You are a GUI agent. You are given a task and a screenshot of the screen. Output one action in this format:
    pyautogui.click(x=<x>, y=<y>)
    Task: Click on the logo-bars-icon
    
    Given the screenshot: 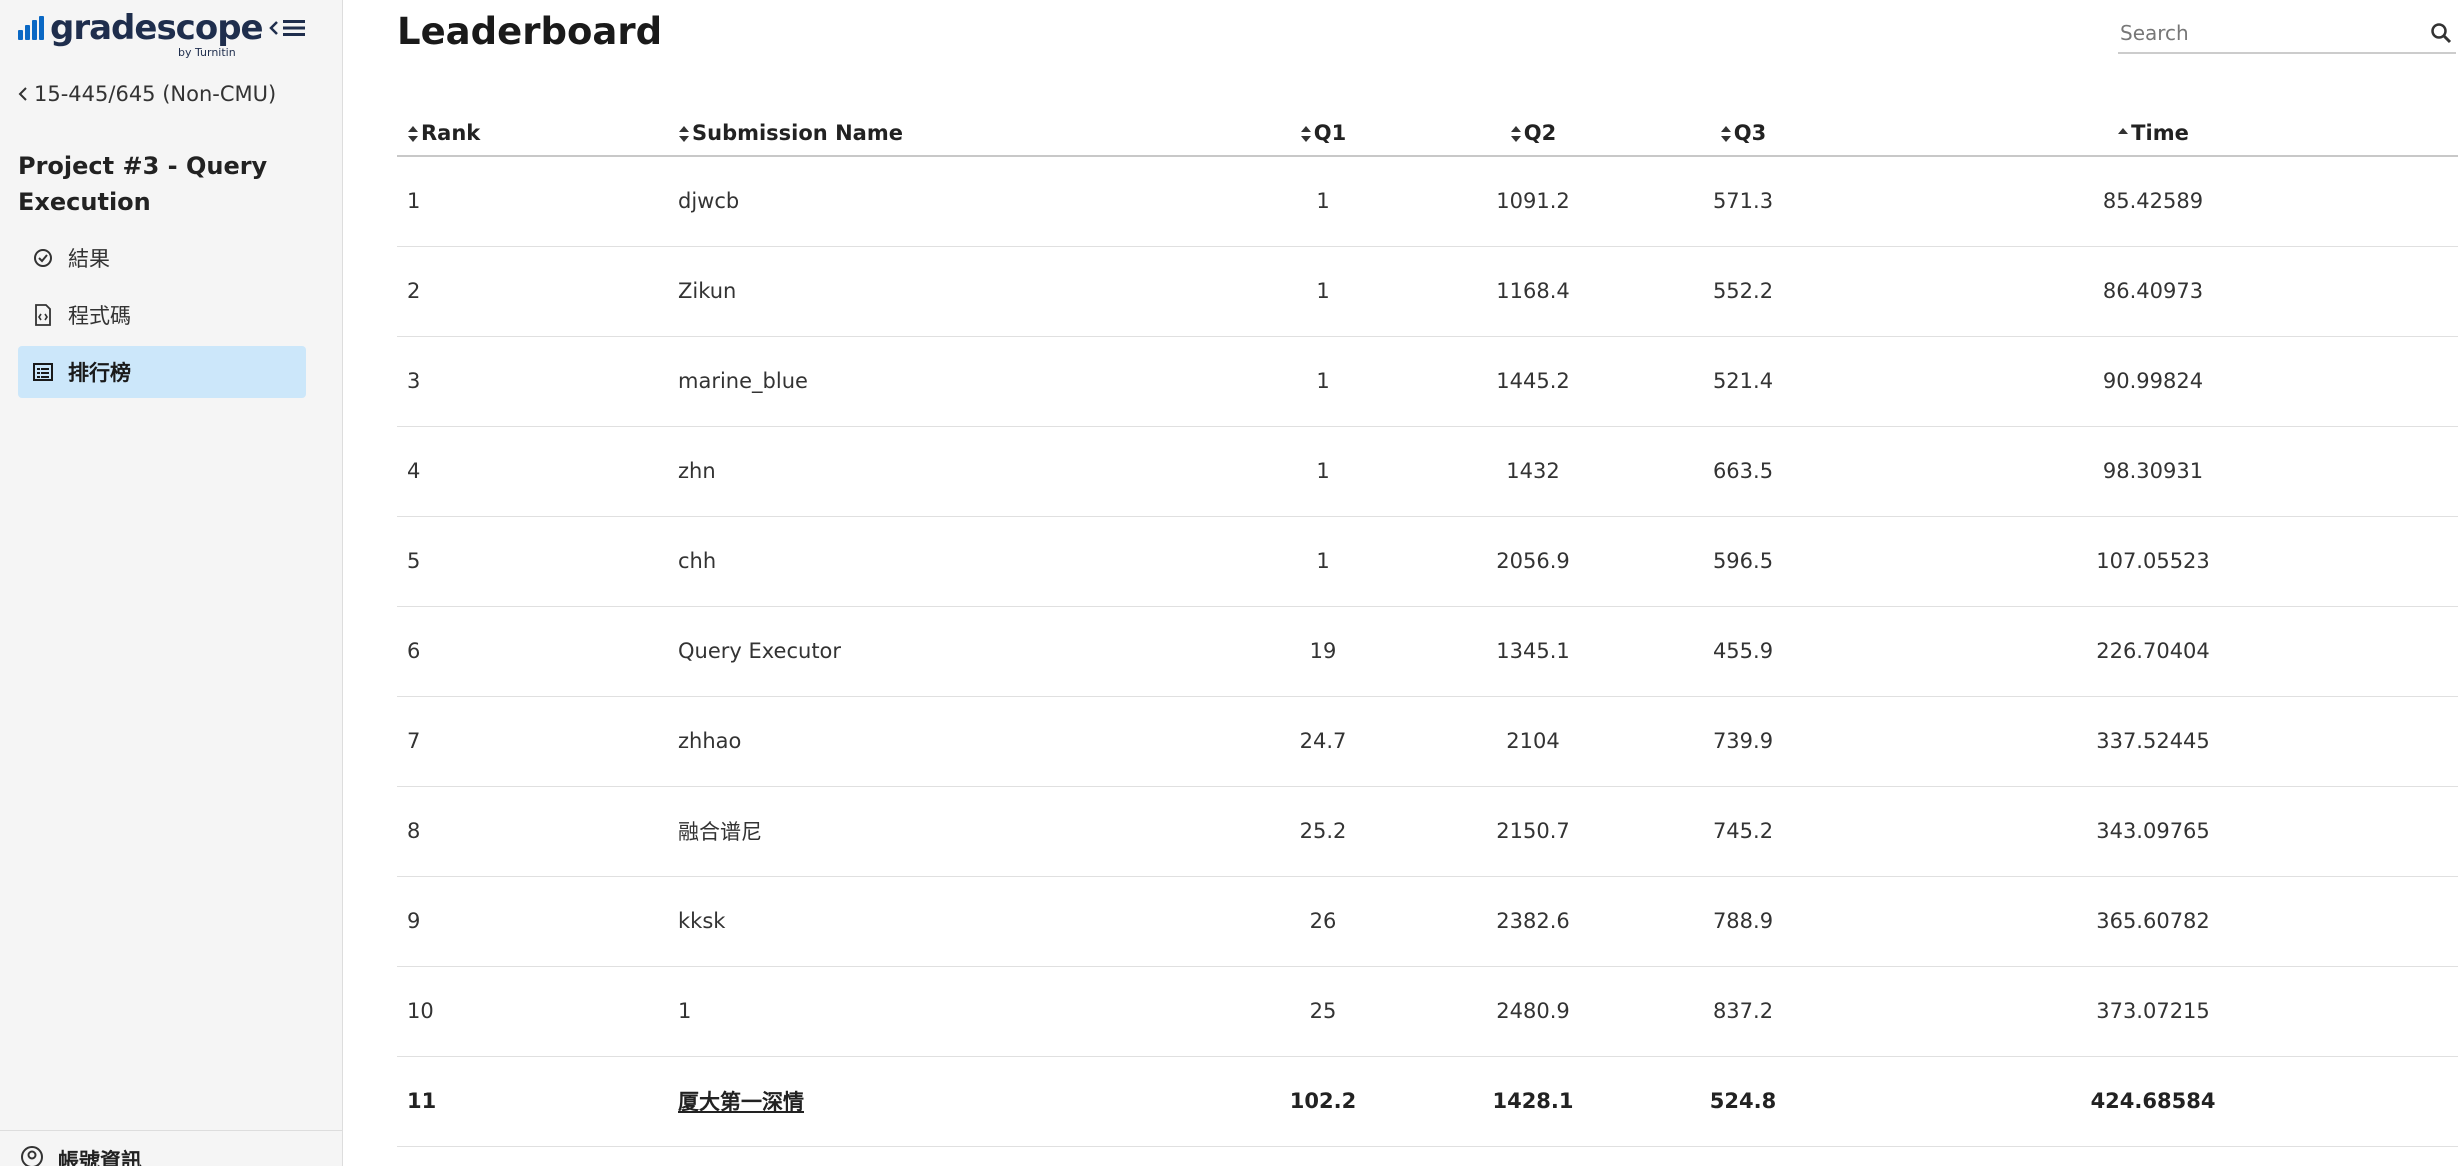 What is the action you would take?
    pyautogui.click(x=32, y=28)
    